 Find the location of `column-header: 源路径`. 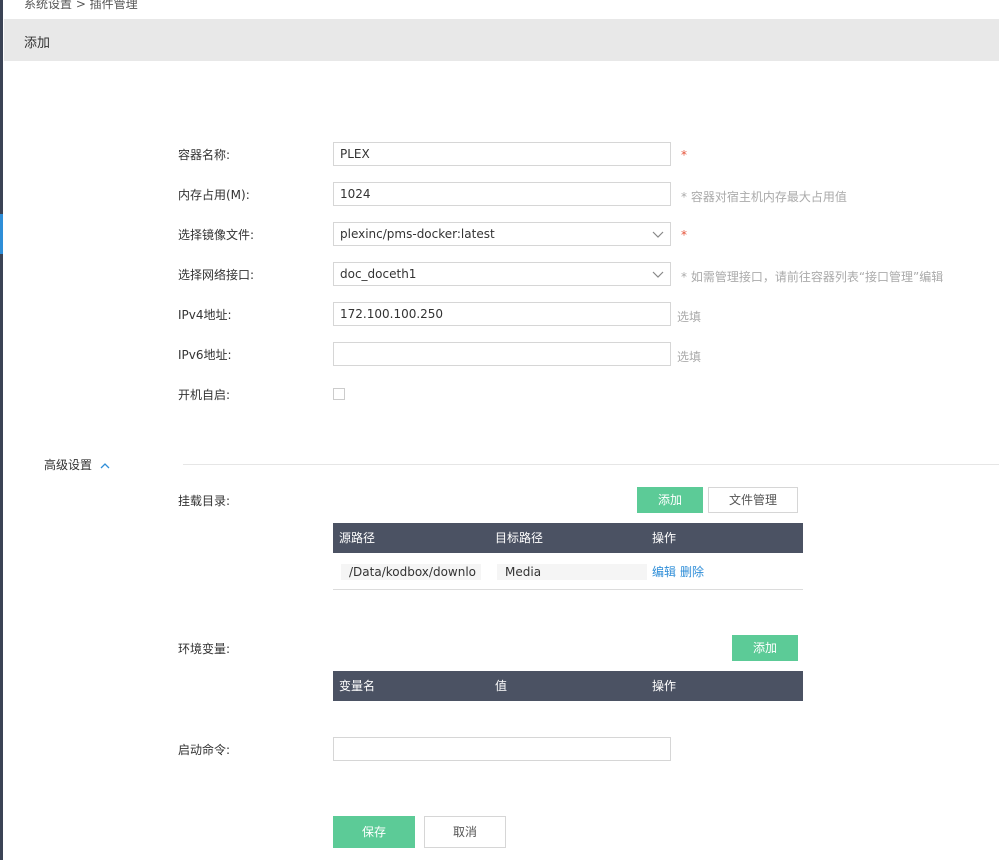

column-header: 源路径 is located at coordinates (357, 538).